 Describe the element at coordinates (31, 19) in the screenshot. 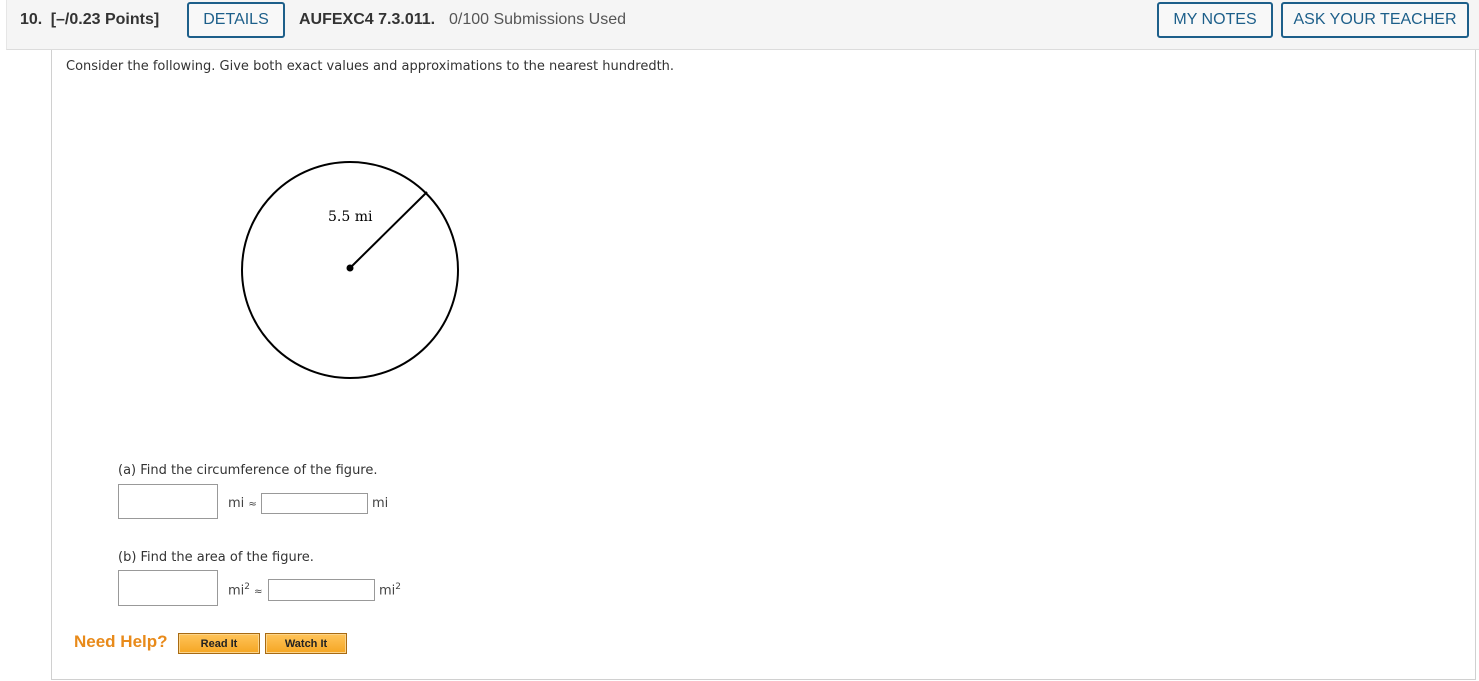

I see `question-number: 10.` at that location.